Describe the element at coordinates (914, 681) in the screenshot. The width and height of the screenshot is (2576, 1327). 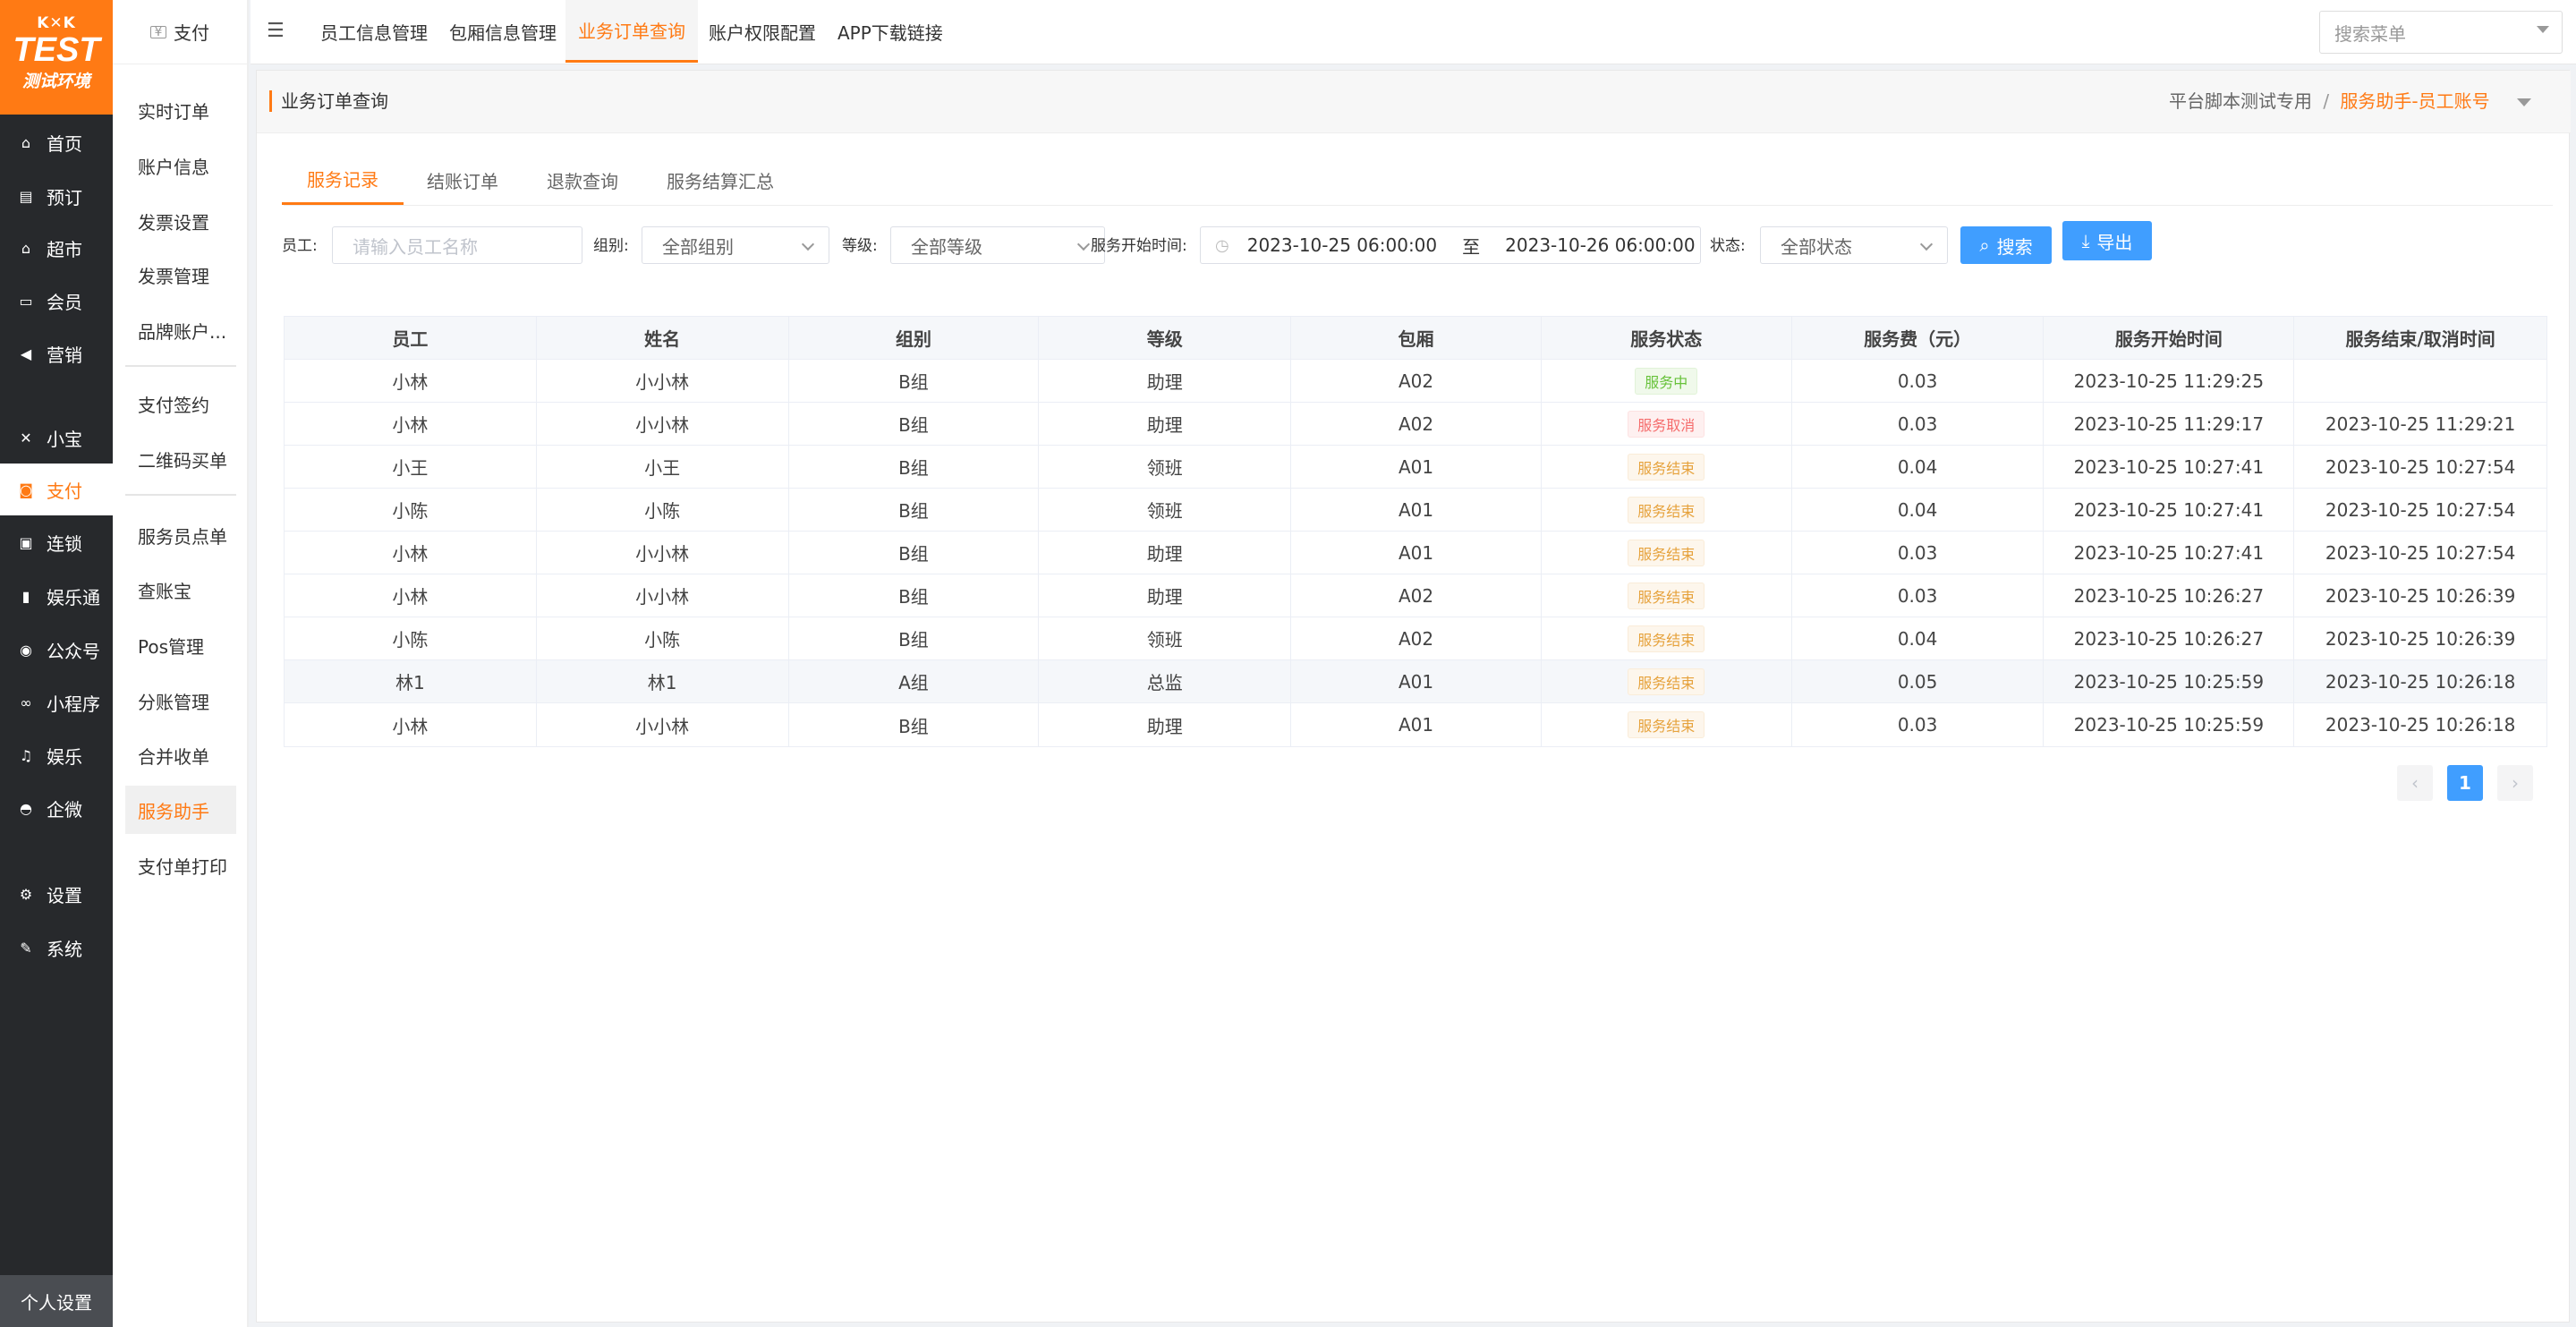
I see `table-cell: A组` at that location.